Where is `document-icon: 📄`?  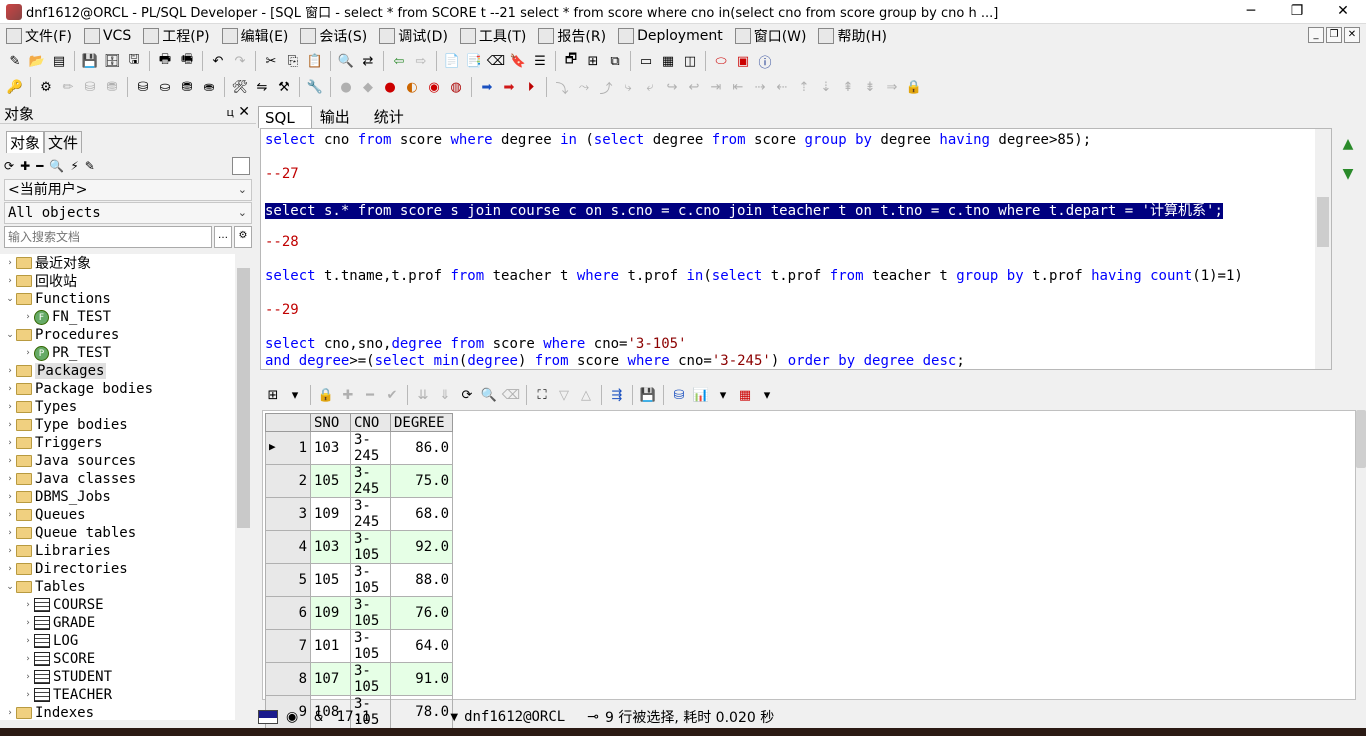
document-icon: 📄 is located at coordinates (452, 61).